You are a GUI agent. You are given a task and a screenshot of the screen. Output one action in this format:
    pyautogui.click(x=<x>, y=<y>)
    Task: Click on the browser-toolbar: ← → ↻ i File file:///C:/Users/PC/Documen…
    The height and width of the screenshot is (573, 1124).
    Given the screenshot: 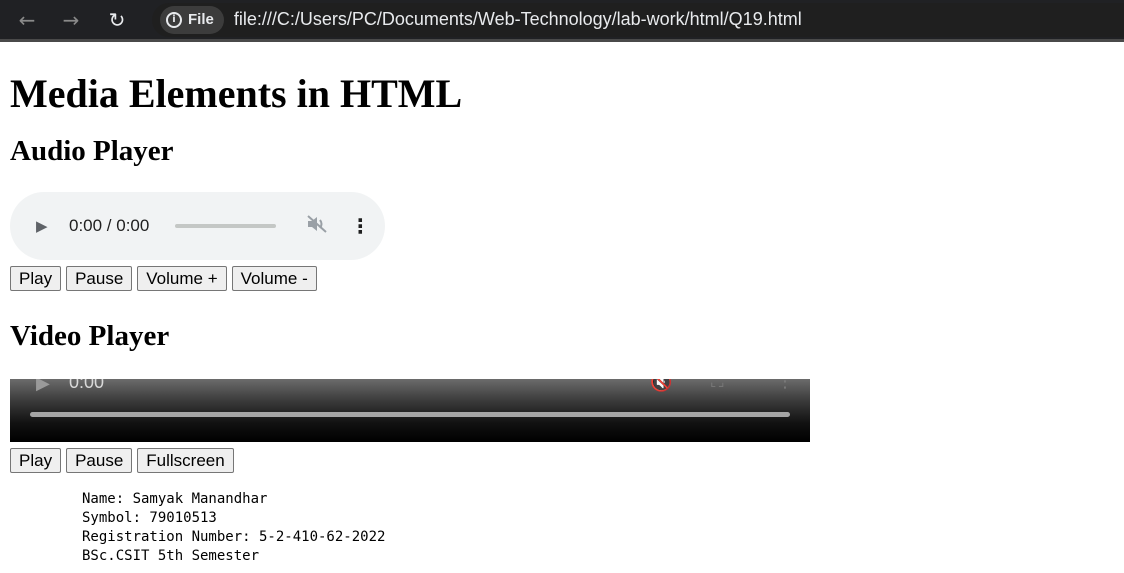 What is the action you would take?
    pyautogui.click(x=562, y=21)
    